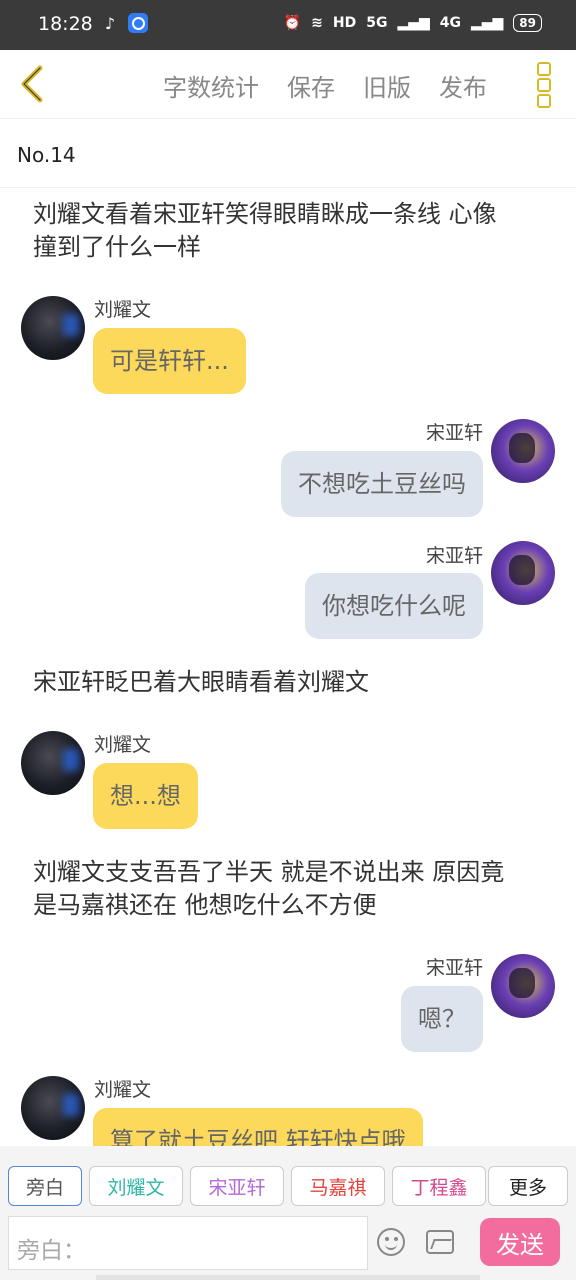  What do you see at coordinates (394, 606) in the screenshot?
I see `chat-bubble-right: 你想吃什么呢` at bounding box center [394, 606].